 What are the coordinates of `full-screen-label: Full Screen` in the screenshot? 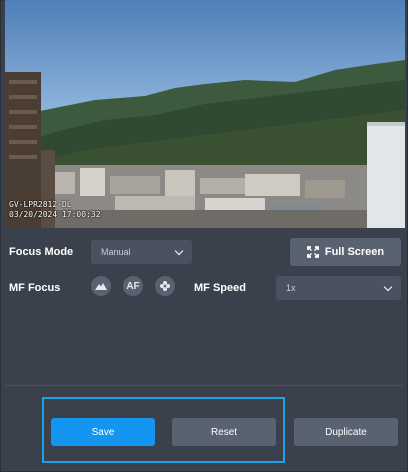 It's located at (354, 252).